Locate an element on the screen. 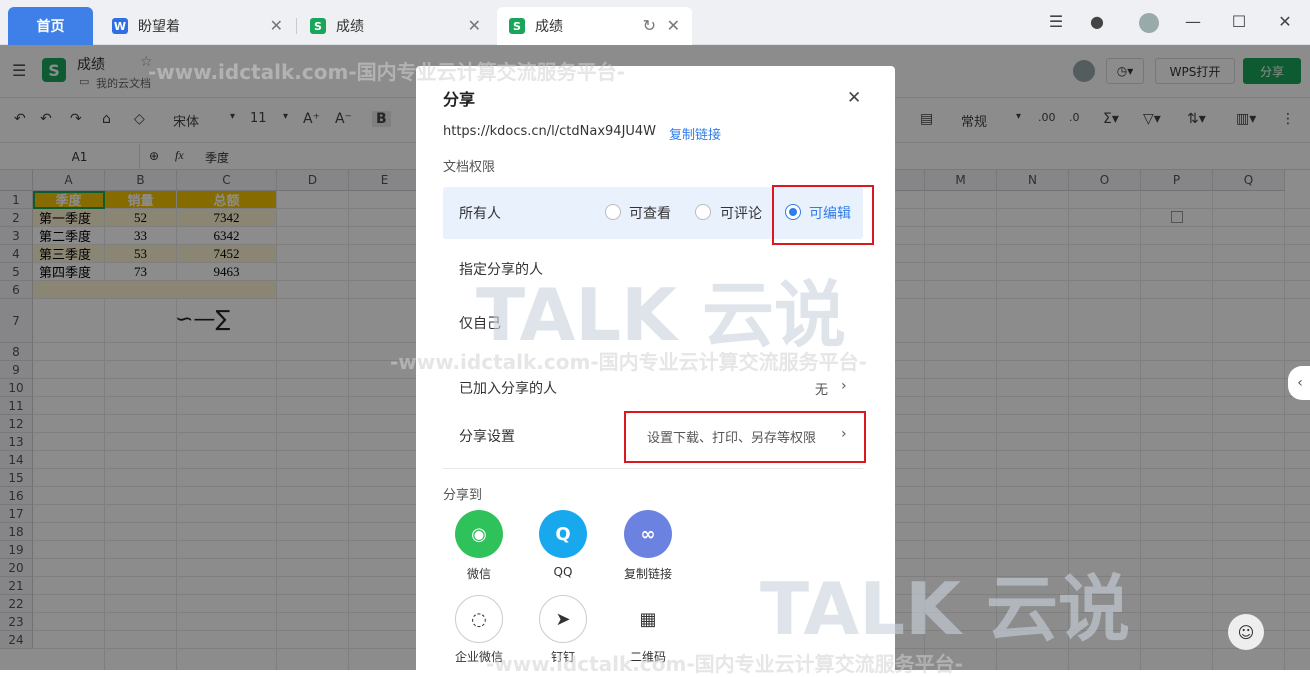 The height and width of the screenshot is (677, 1310). divider is located at coordinates (653, 468).